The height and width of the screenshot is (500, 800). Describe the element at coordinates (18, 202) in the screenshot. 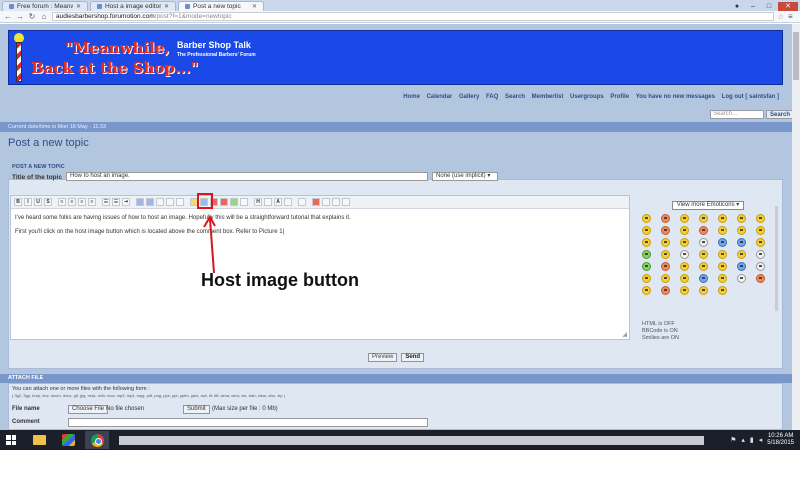

I see `bold-button: B` at that location.